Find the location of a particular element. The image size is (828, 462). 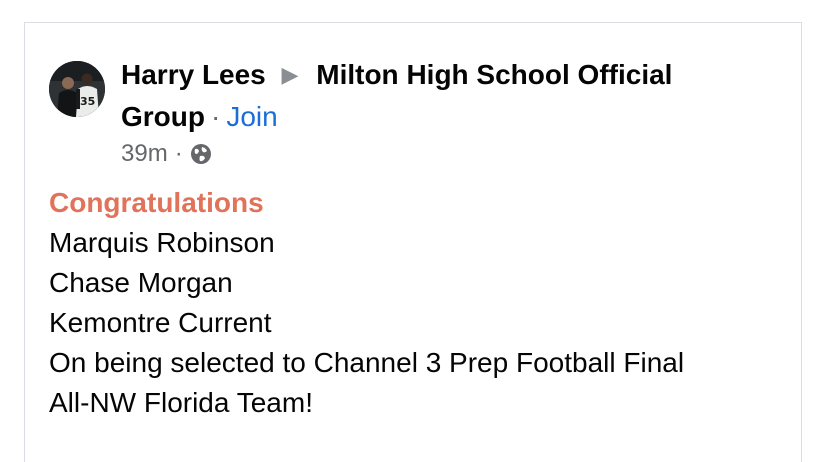

arrow-right-icon: ▶ is located at coordinates (290, 74).